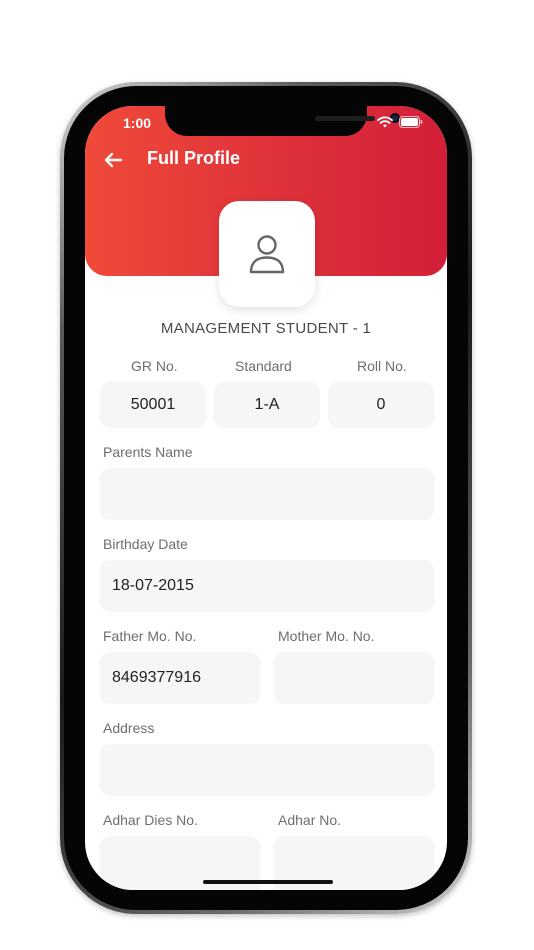 The image size is (534, 950). Describe the element at coordinates (282, 121) in the screenshot. I see `phone-notch` at that location.